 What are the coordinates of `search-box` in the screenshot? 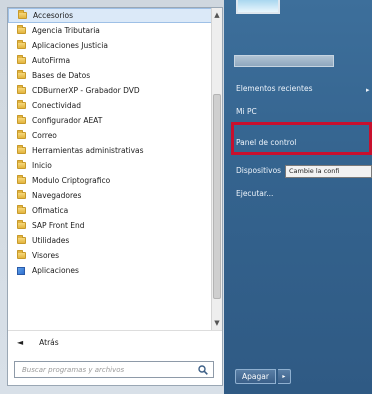 It's located at (114, 369).